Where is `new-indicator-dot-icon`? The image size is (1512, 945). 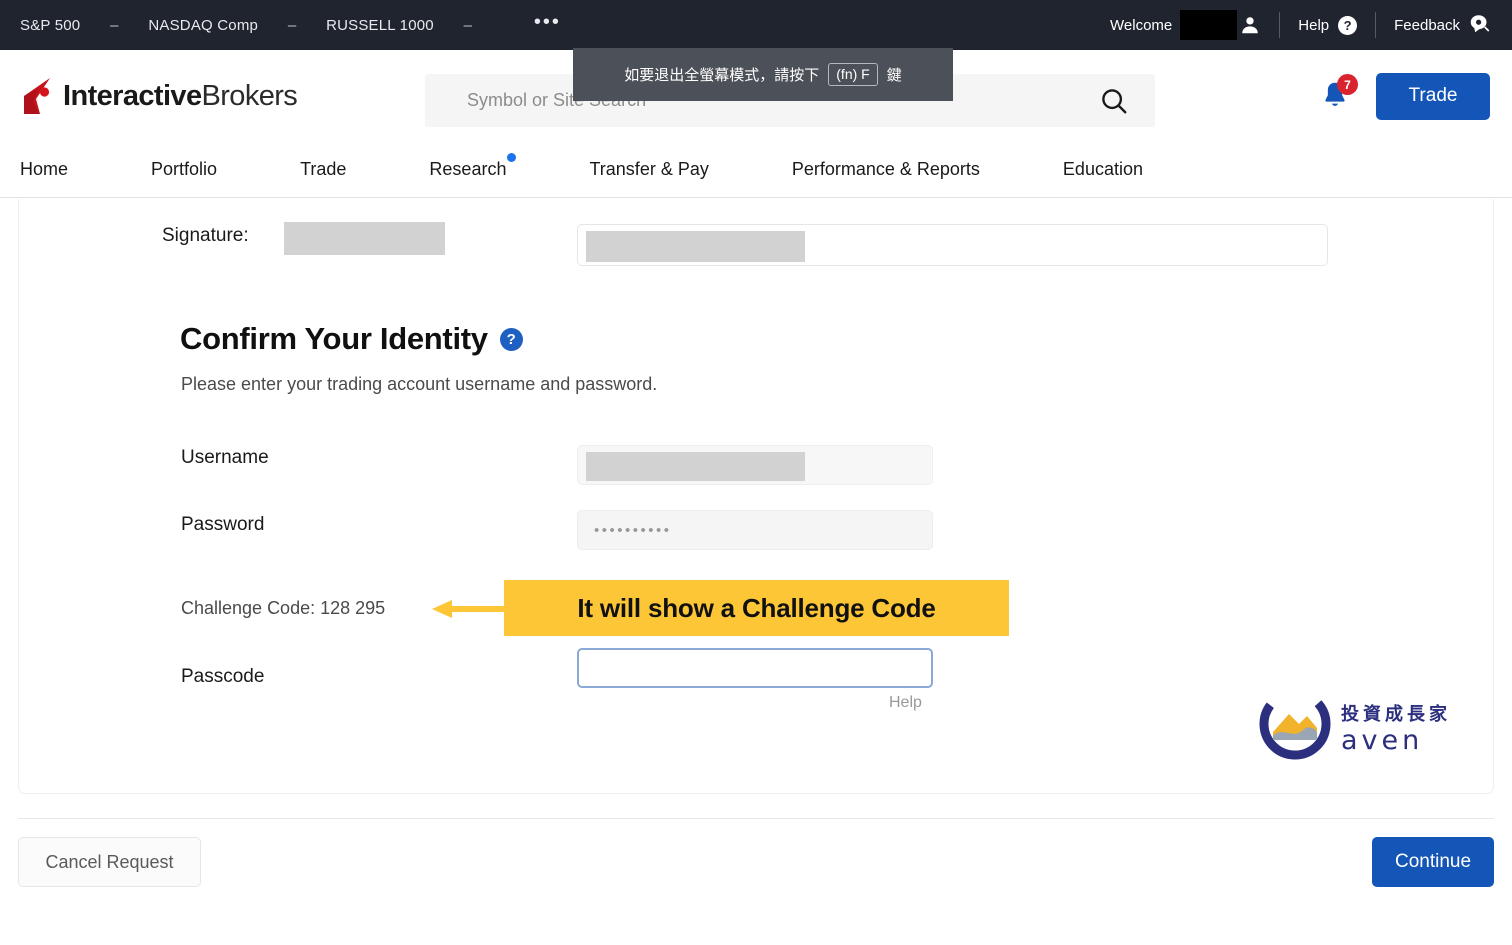 new-indicator-dot-icon is located at coordinates (512, 157).